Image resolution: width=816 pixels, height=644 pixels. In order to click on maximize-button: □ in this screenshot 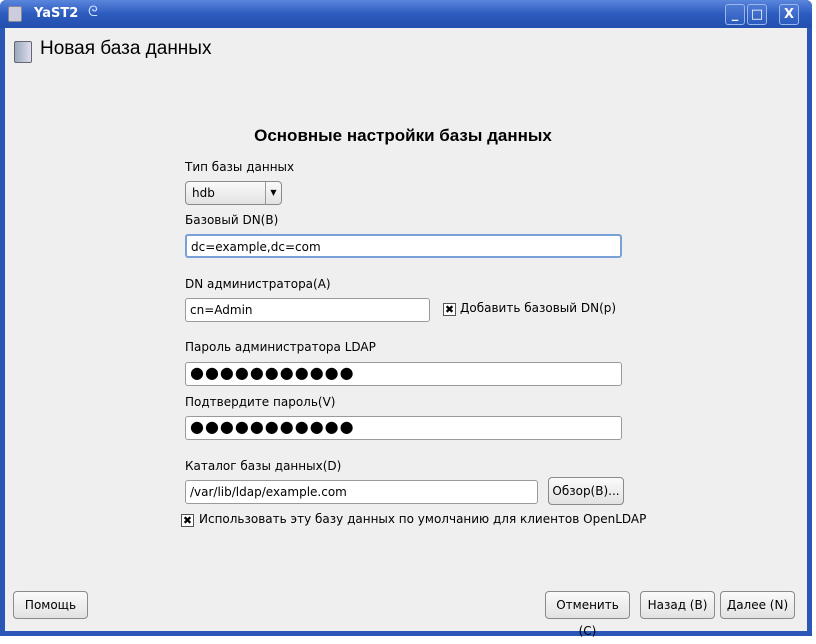, I will do `click(757, 14)`.